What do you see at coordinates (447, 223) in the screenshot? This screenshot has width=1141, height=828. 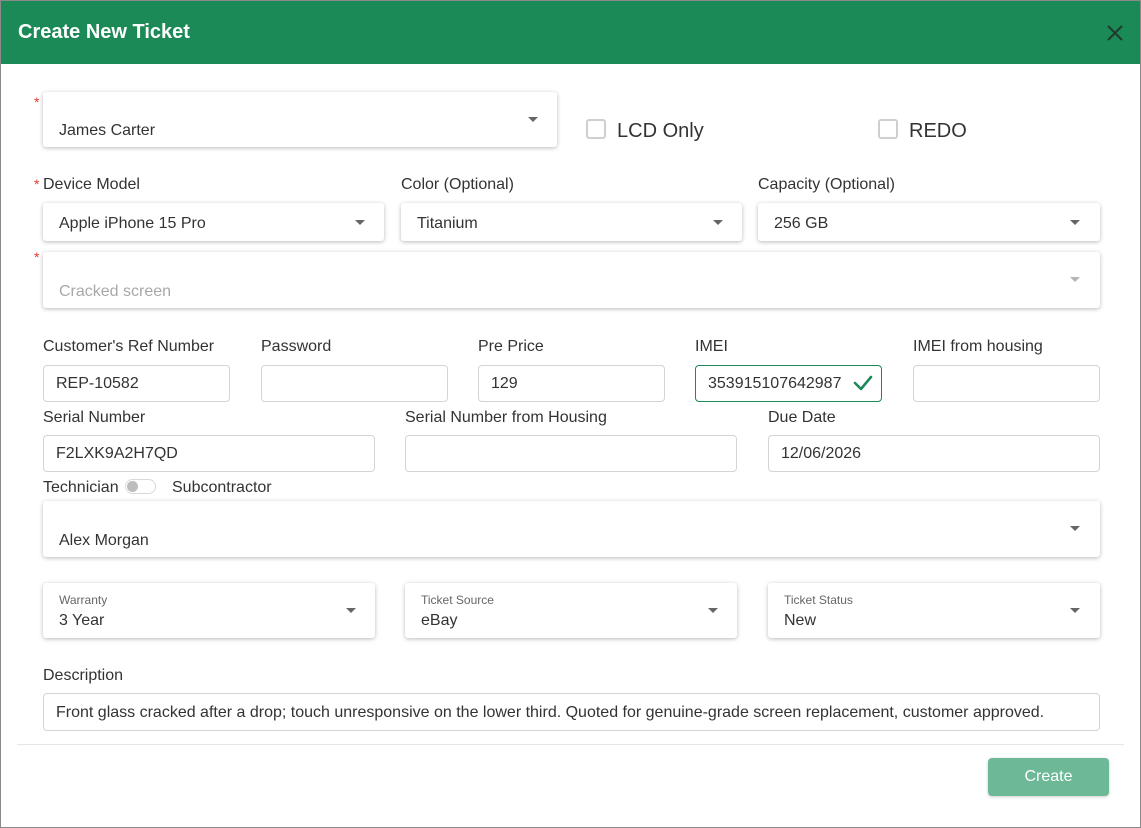 I see `color-value: Titanium` at bounding box center [447, 223].